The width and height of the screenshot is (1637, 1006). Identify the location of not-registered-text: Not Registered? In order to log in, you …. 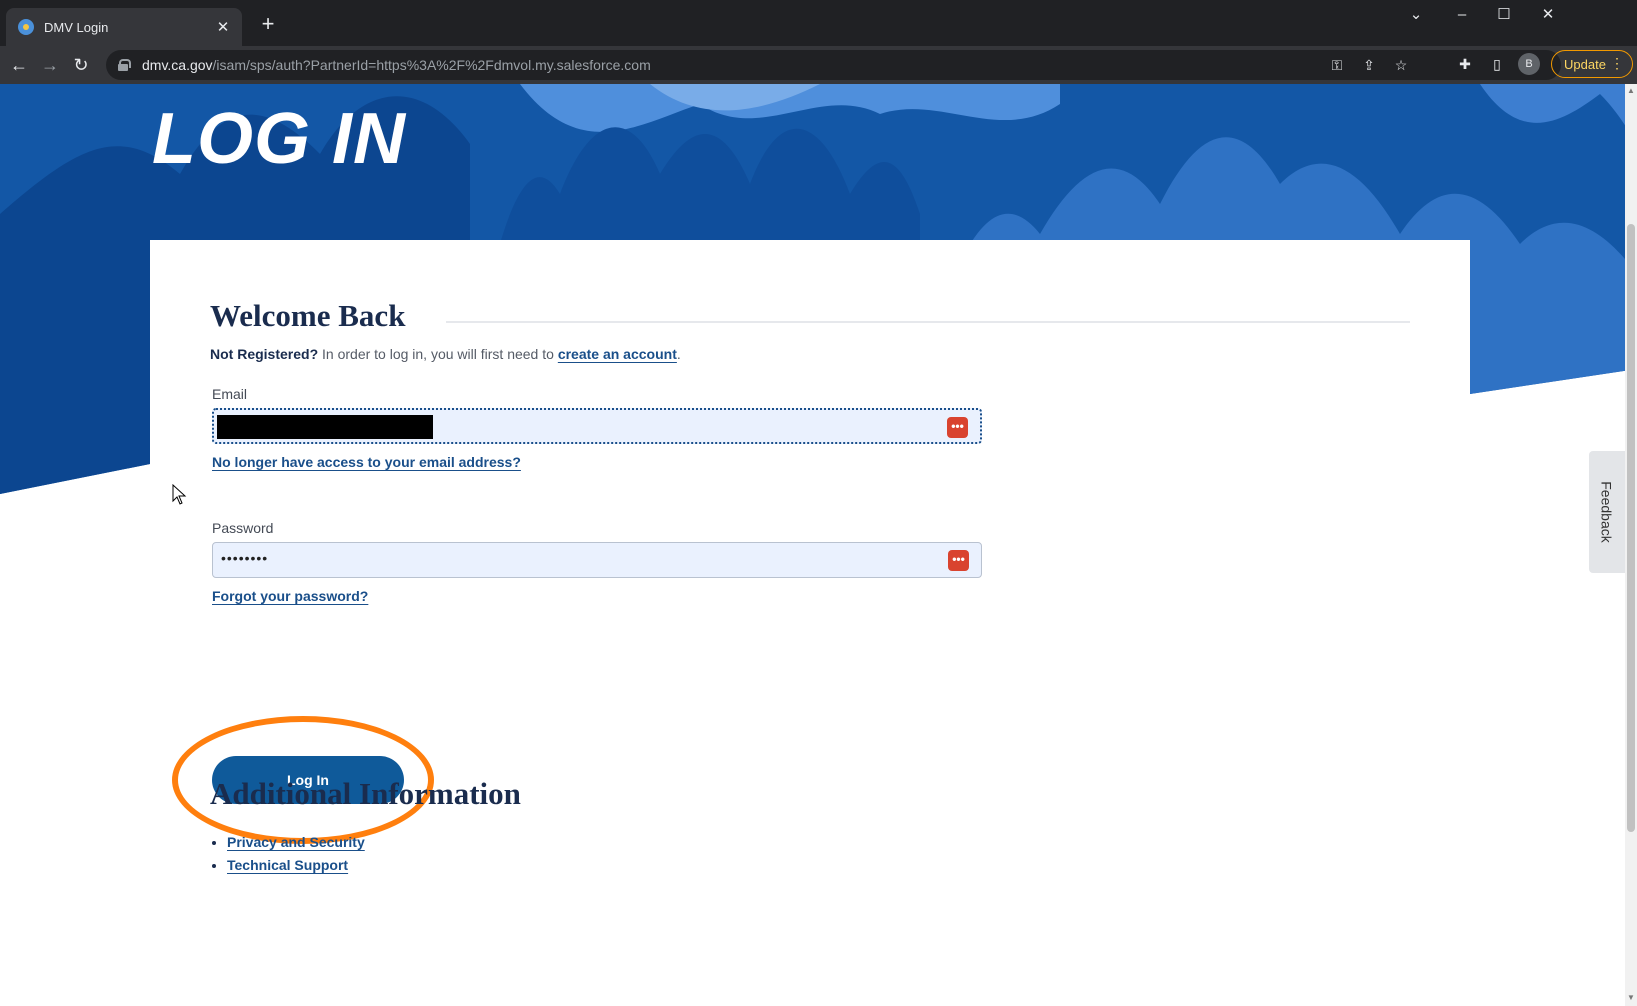
(445, 354).